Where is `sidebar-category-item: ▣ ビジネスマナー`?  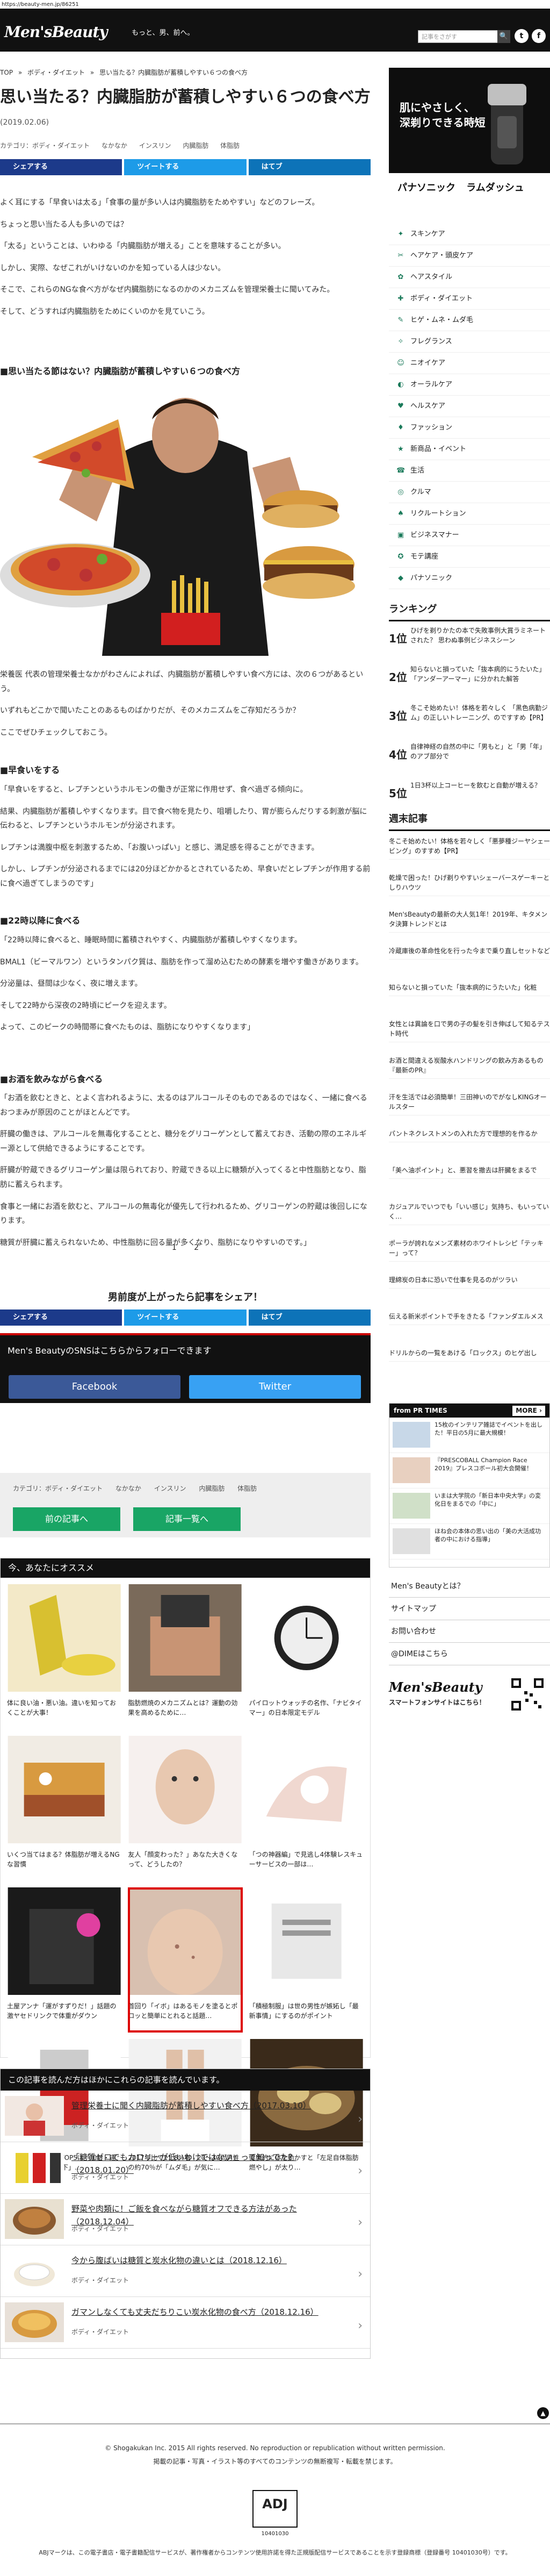
sidebar-category-item: ▣ ビジネスマナー is located at coordinates (469, 535).